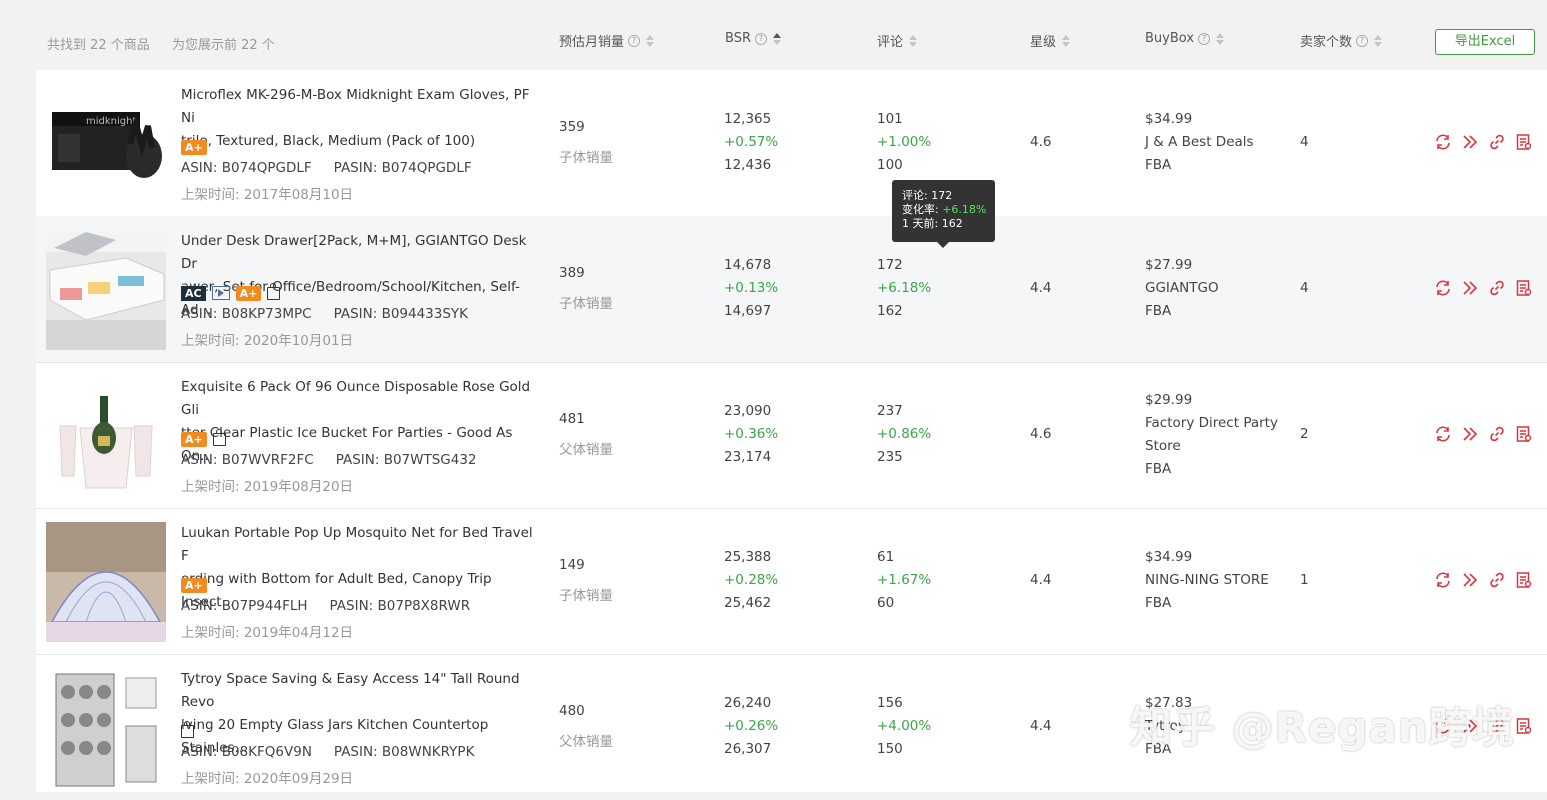 Image resolution: width=1547 pixels, height=800 pixels. I want to click on reviews-cell: 172 +6.18% 162, so click(904, 288).